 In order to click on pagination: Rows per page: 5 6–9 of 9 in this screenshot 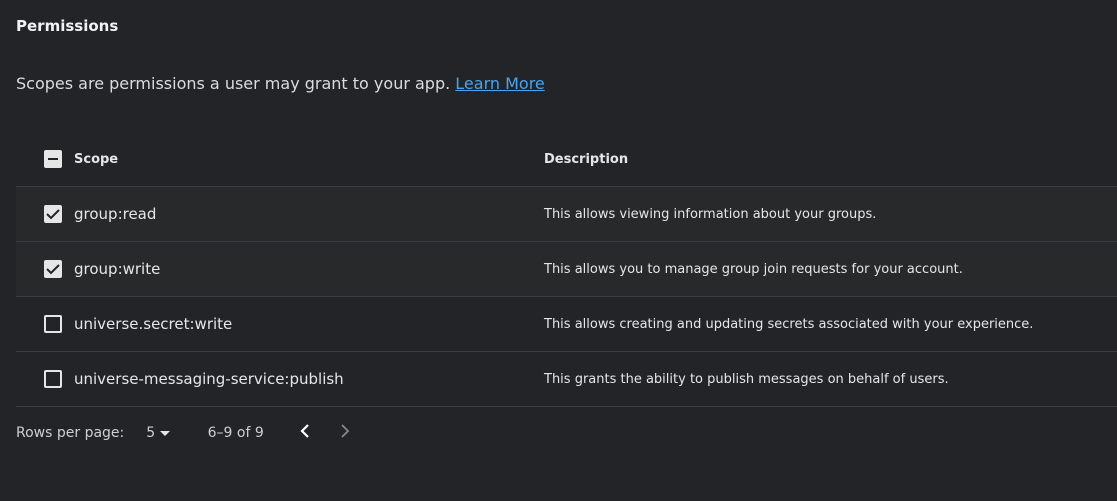, I will do `click(183, 433)`.